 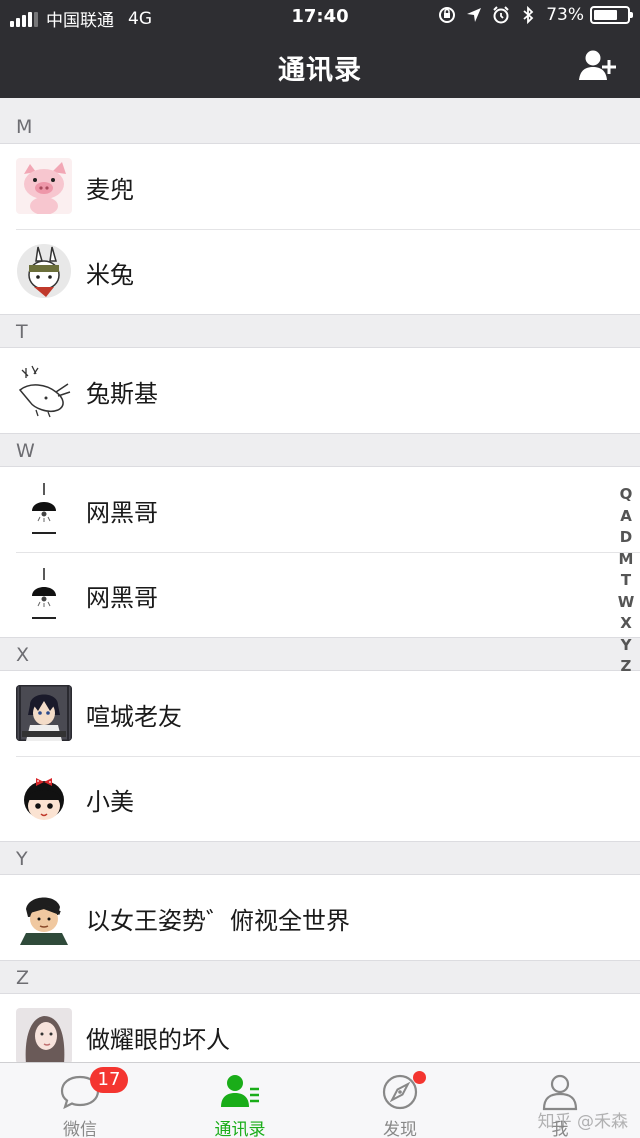 I want to click on contact-row: 麦兜, so click(x=320, y=186).